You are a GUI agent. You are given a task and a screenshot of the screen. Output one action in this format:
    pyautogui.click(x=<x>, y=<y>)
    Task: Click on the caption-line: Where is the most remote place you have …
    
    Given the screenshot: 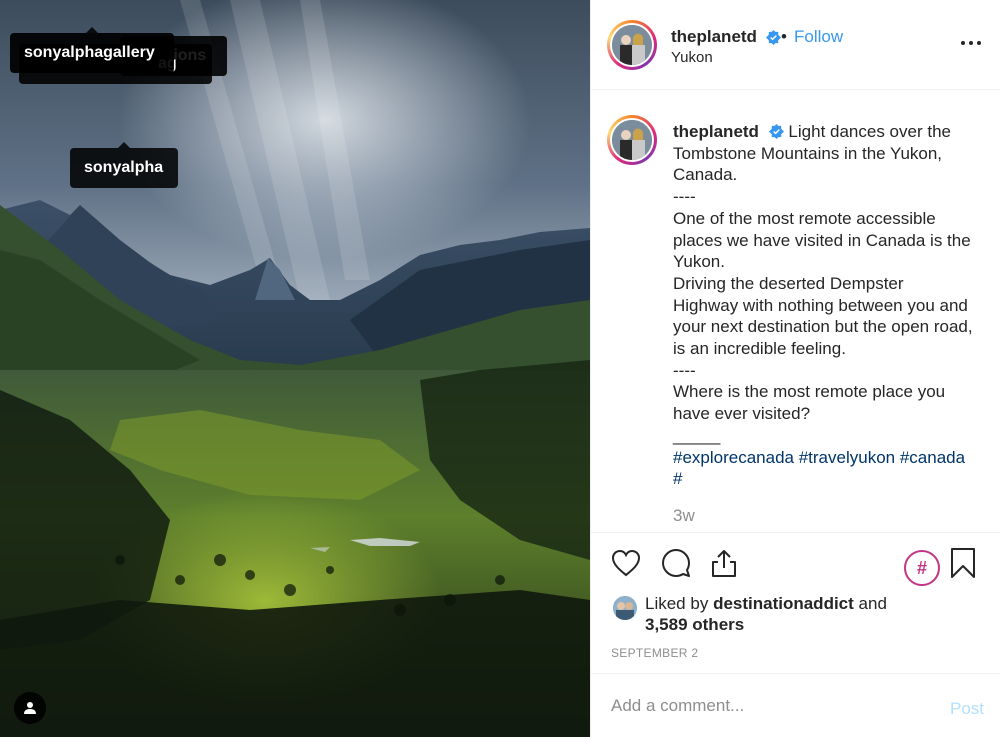 What is the action you would take?
    pyautogui.click(x=809, y=403)
    